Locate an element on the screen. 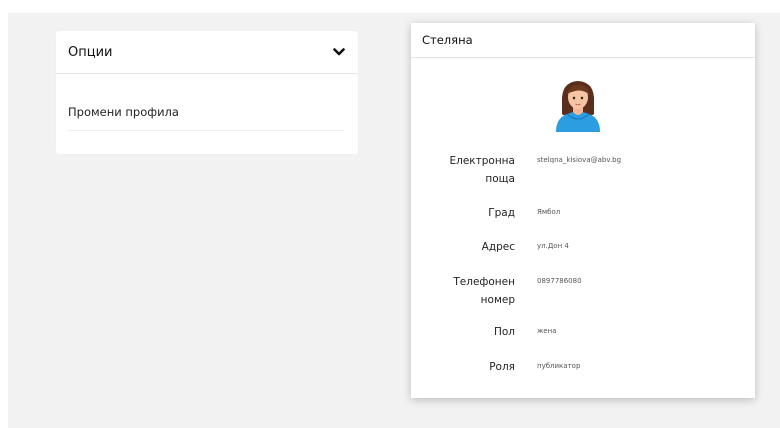  email-field: Електронна поща stelqna_kisiova@abv.bg is located at coordinates (583, 169).